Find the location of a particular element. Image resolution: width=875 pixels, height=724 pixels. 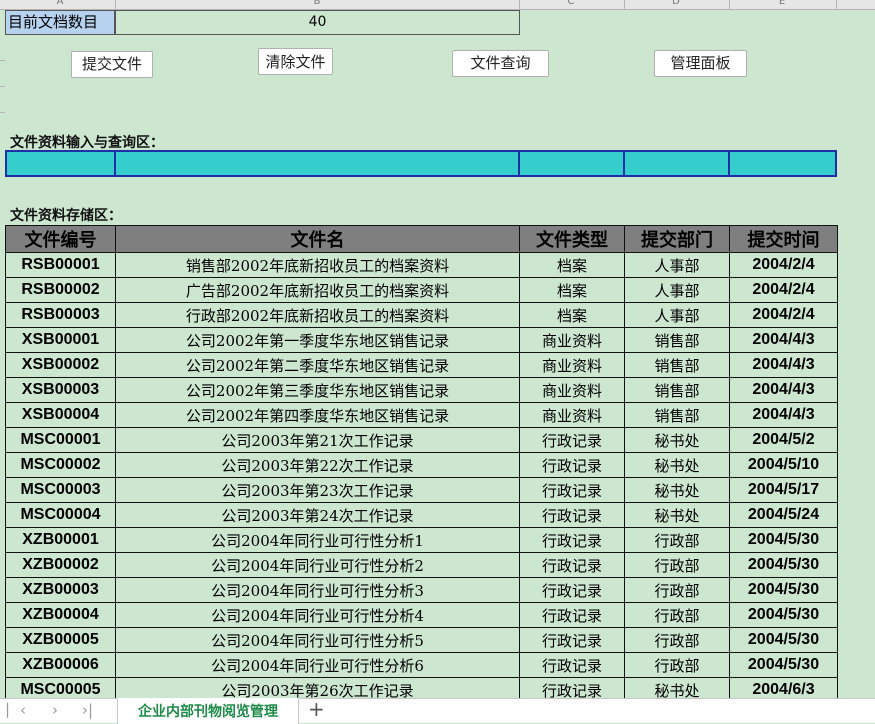

column-letter-c: C is located at coordinates (571, 3).